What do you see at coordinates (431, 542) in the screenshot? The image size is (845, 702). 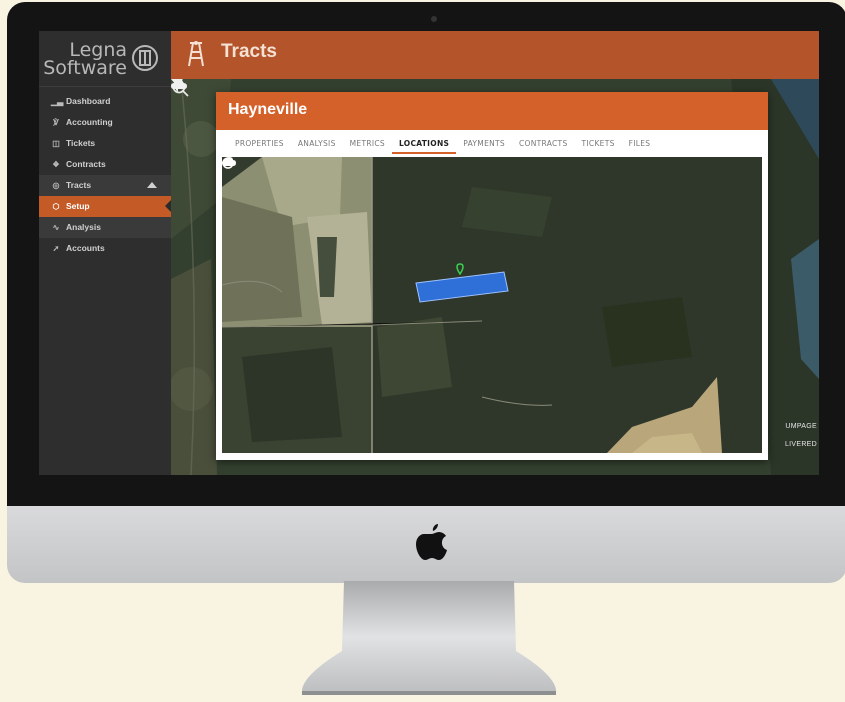 I see `apple-logo-icon` at bounding box center [431, 542].